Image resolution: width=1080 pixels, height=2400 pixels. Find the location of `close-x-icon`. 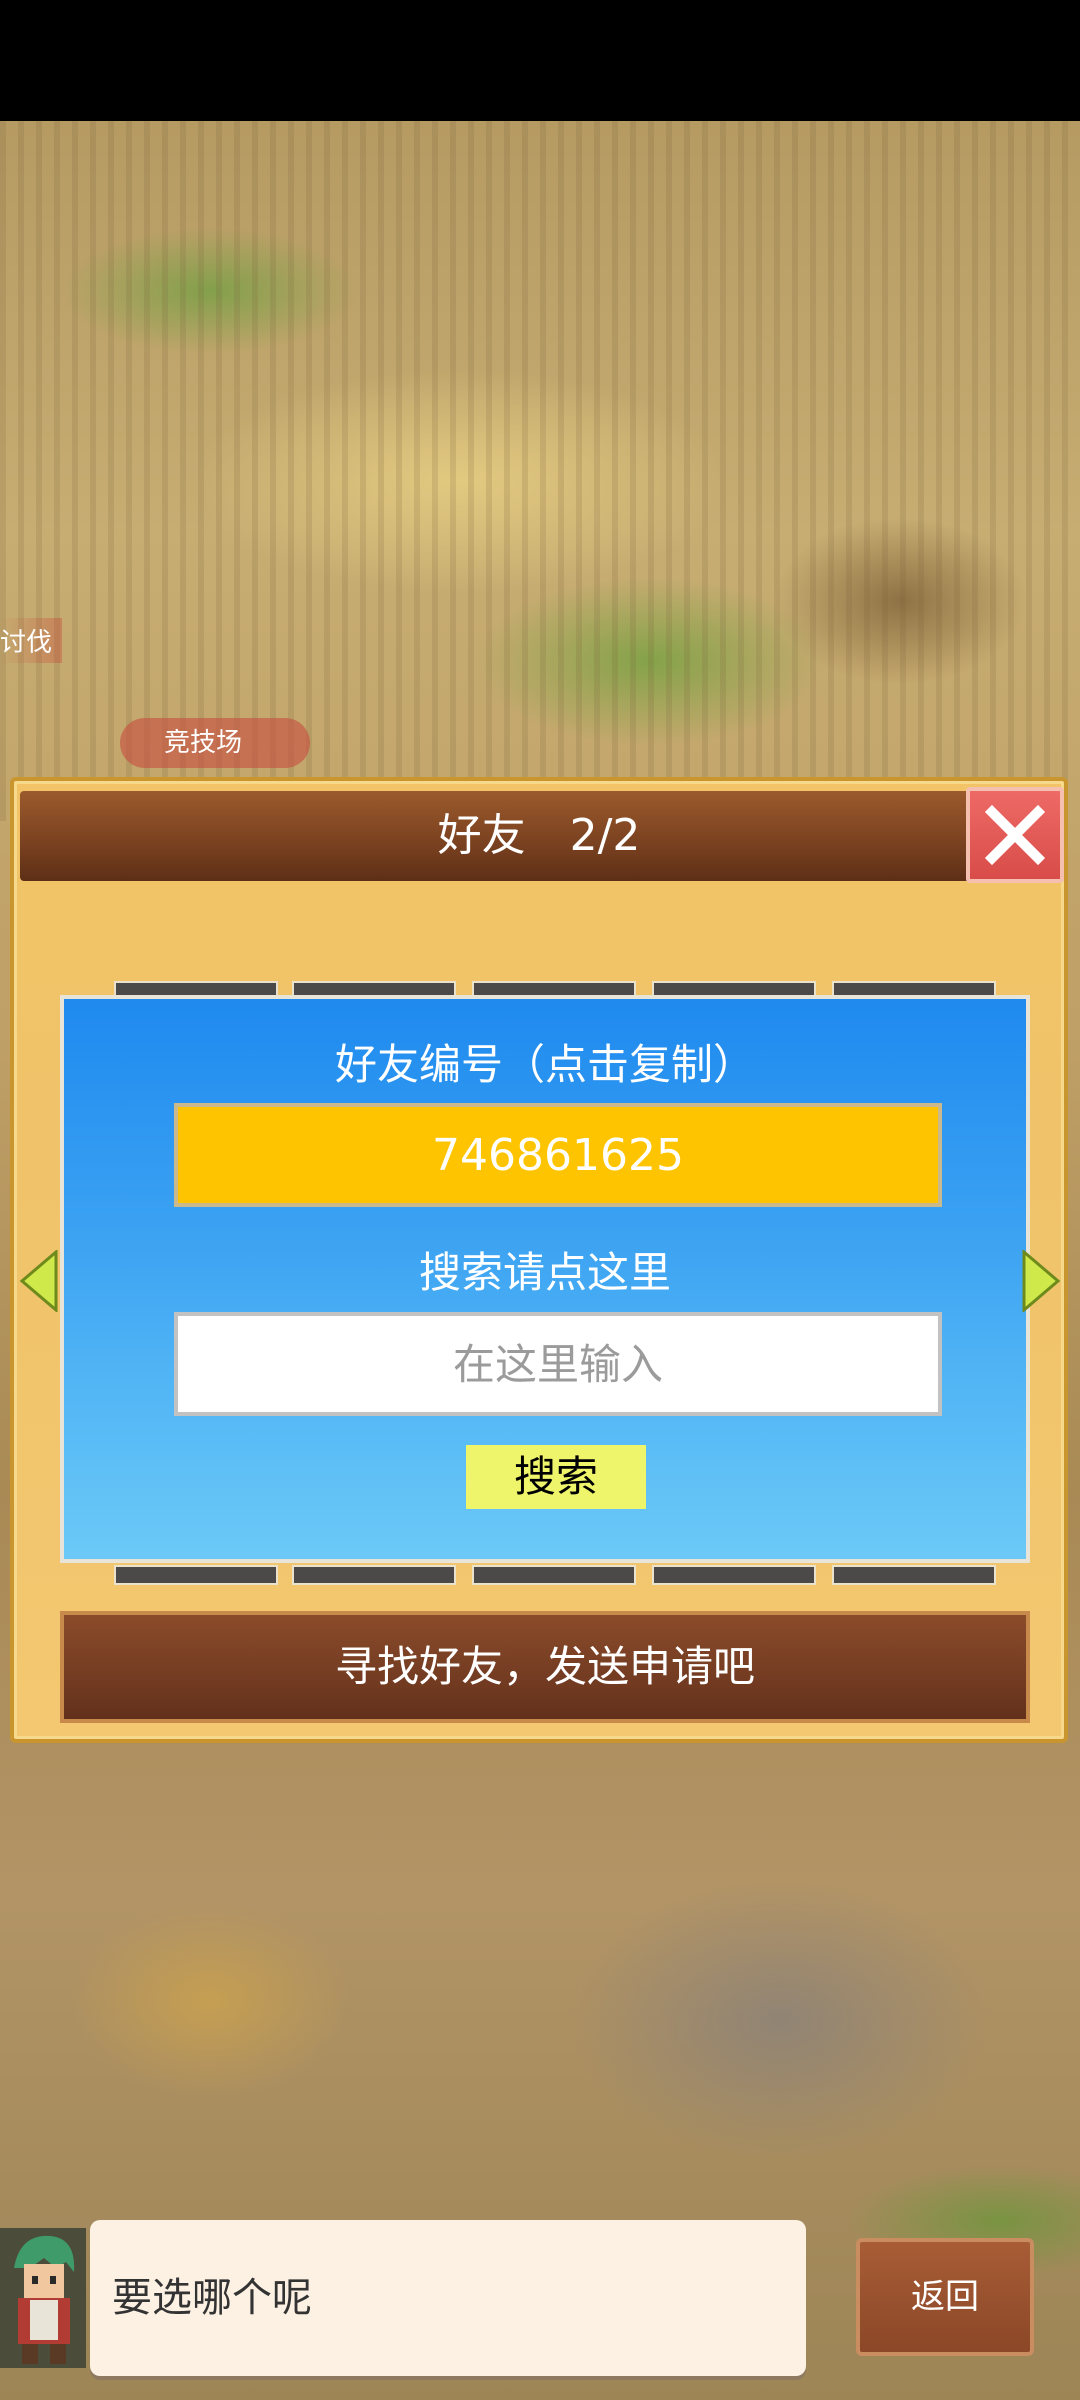

close-x-icon is located at coordinates (1015, 835).